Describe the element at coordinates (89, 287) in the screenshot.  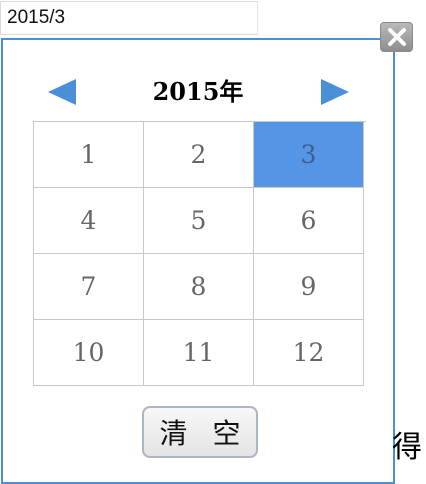
I see `month-cell-7: 7` at that location.